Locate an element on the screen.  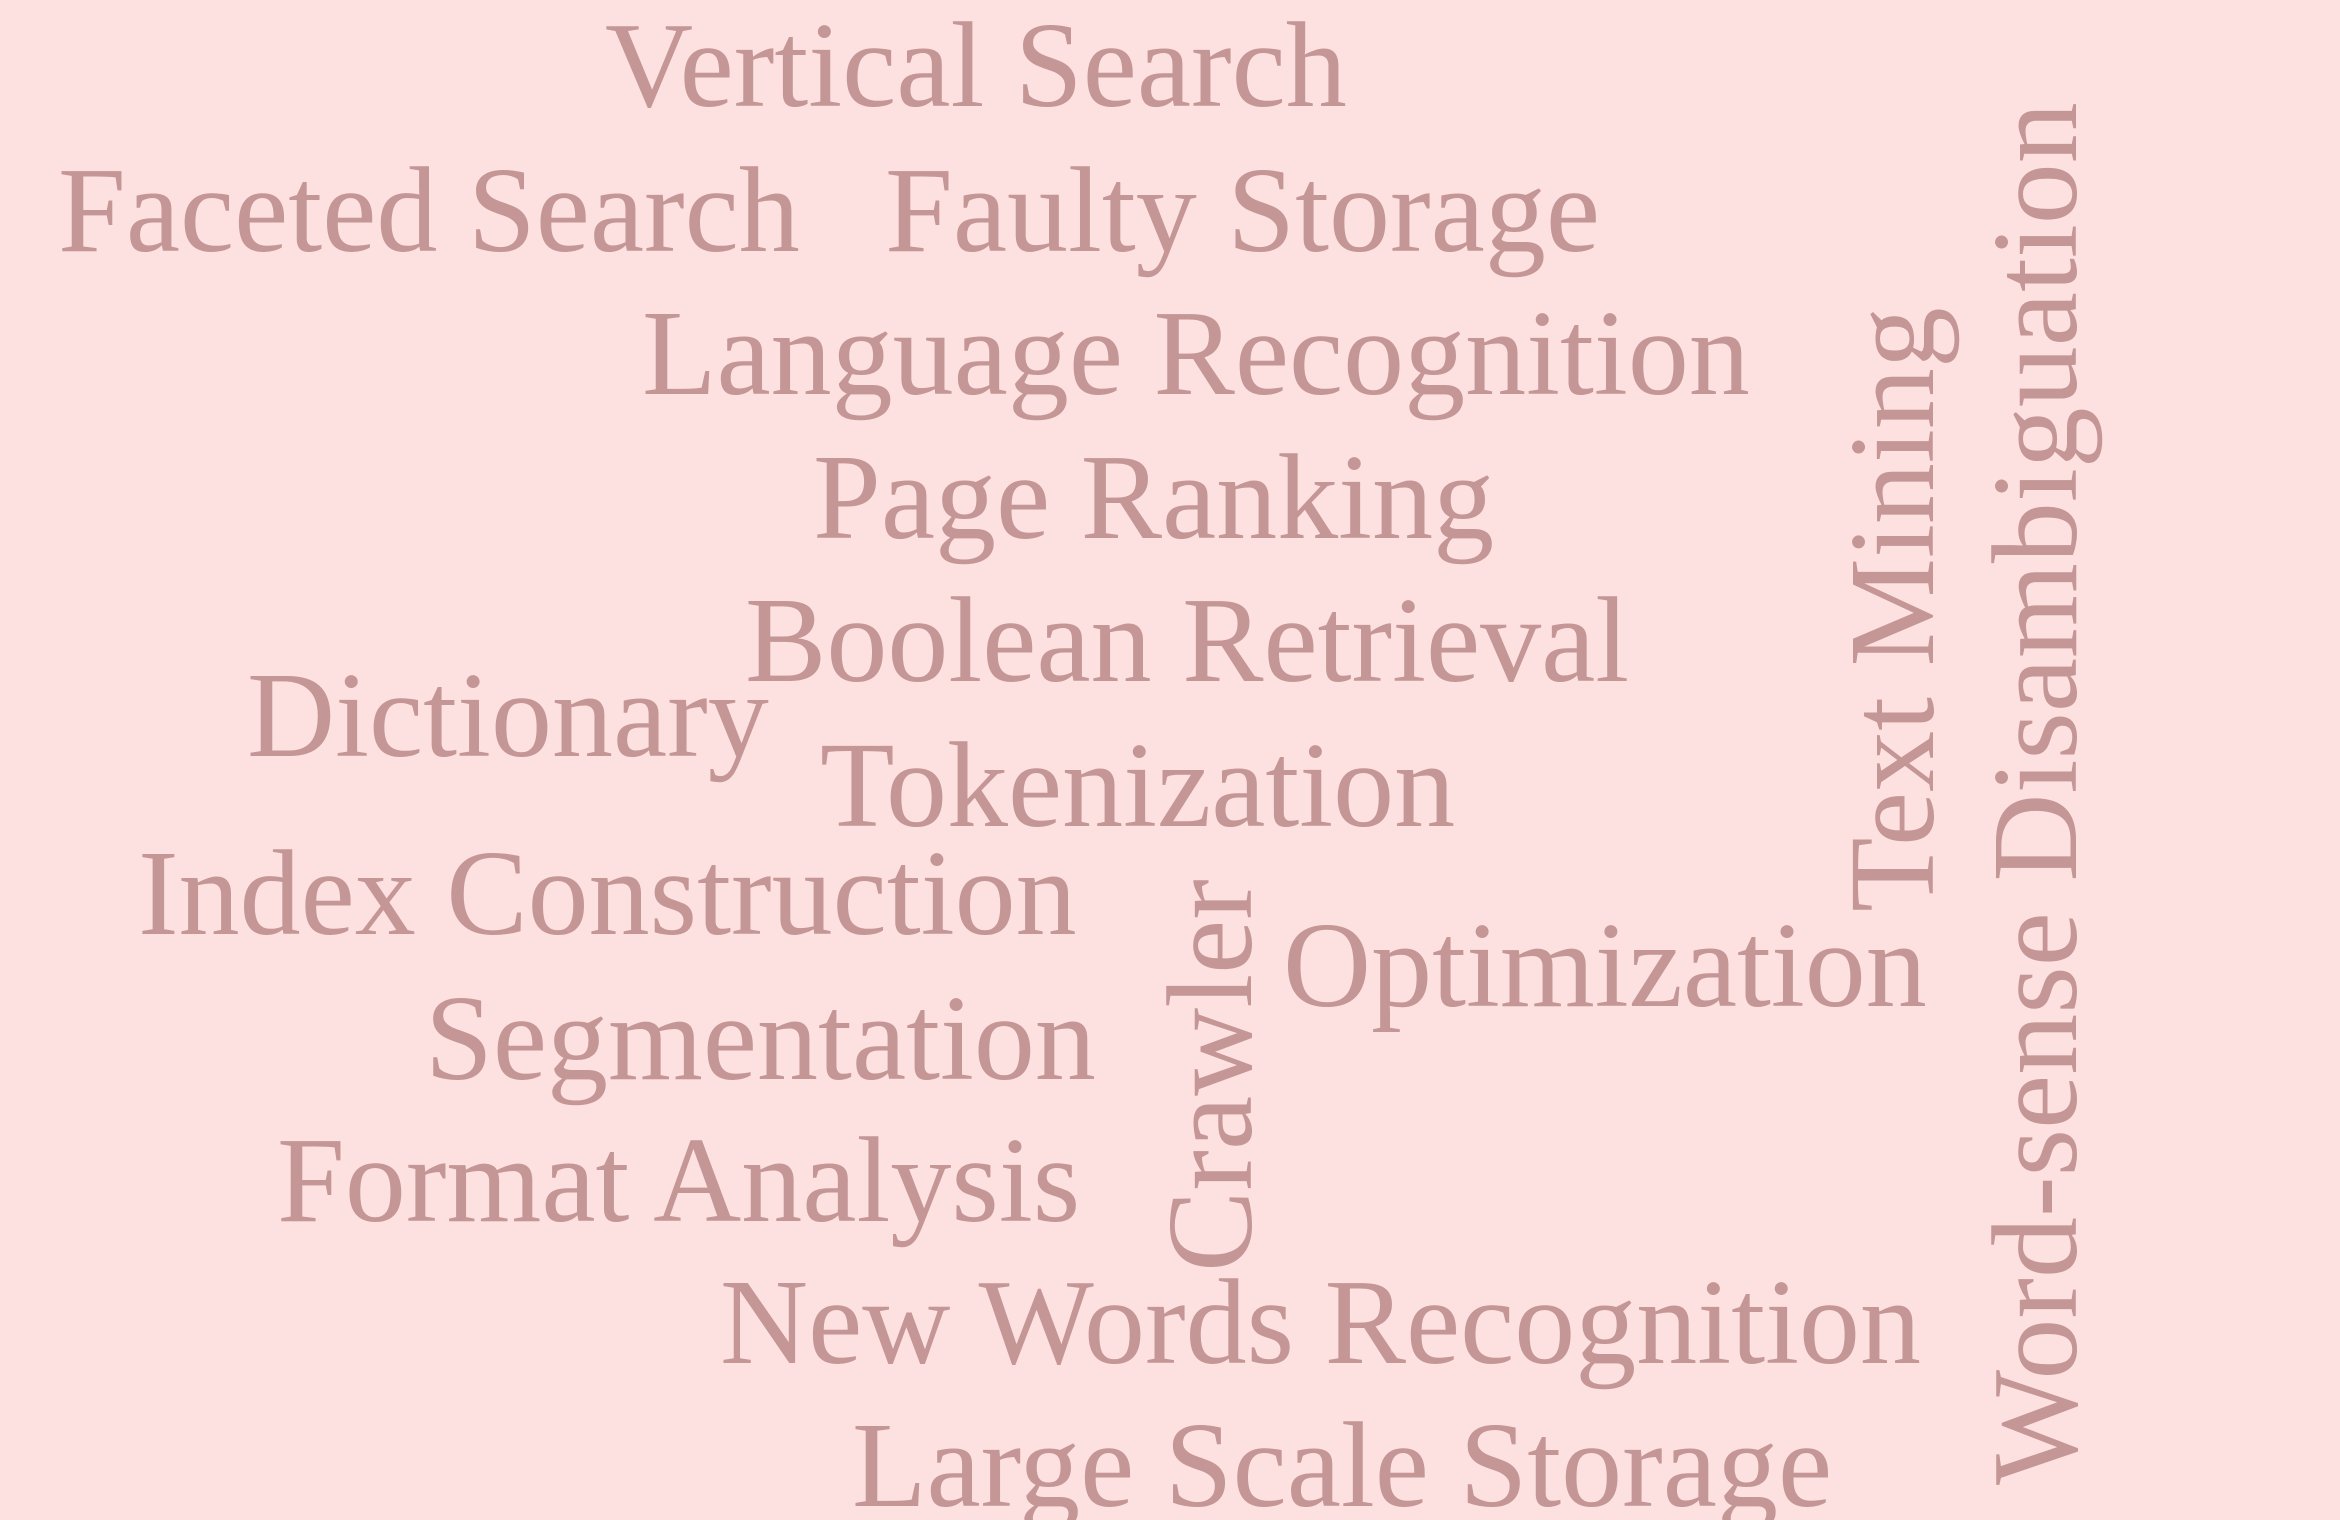
word-dictionary: Dictionary is located at coordinates (508, 715).